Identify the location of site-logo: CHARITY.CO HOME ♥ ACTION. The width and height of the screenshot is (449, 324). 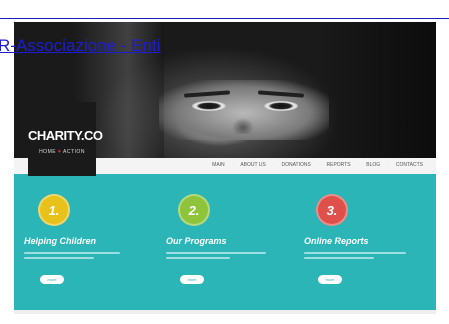
(65, 139).